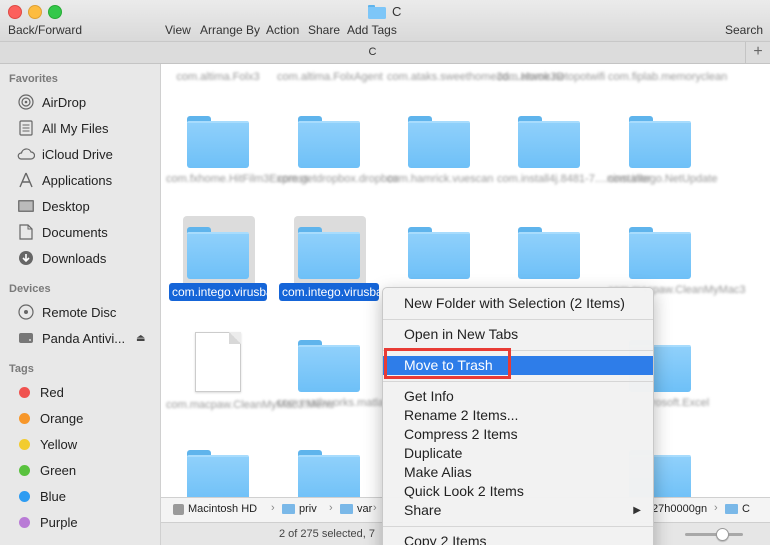 This screenshot has height=545, width=770. What do you see at coordinates (518, 334) in the screenshot?
I see `menu-item-open-in-new-tabs: Open in New Tabs` at bounding box center [518, 334].